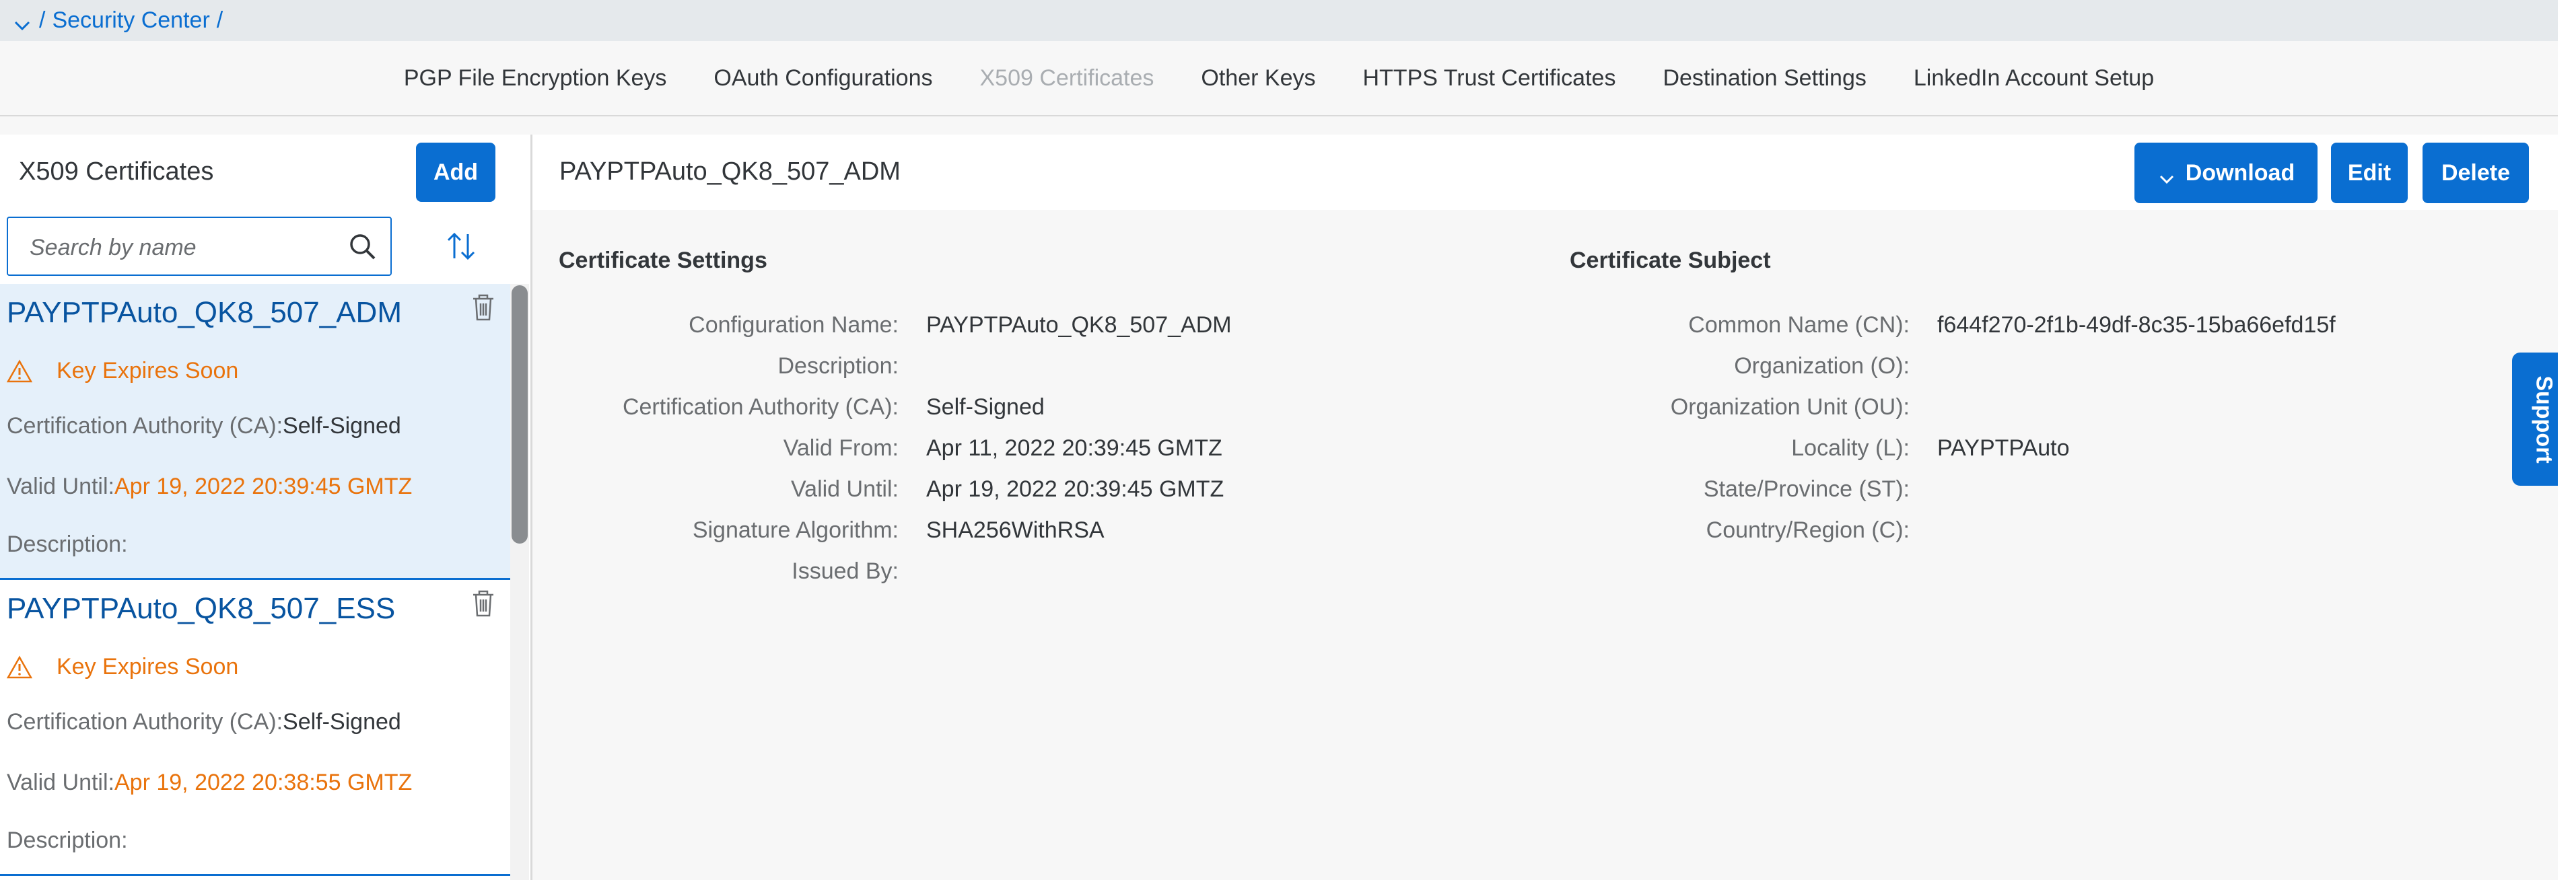 This screenshot has width=2576, height=880. What do you see at coordinates (1790, 407) in the screenshot?
I see `organization-unit-label: Organization Unit (OU):` at bounding box center [1790, 407].